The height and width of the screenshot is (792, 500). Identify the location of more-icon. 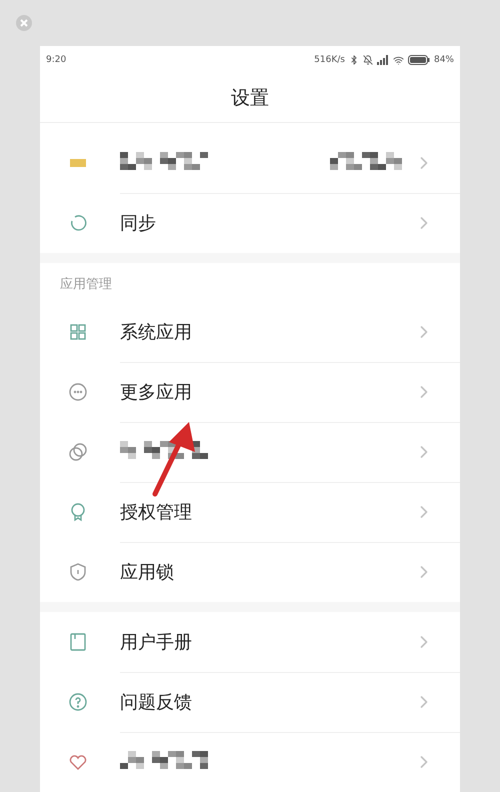
(78, 392).